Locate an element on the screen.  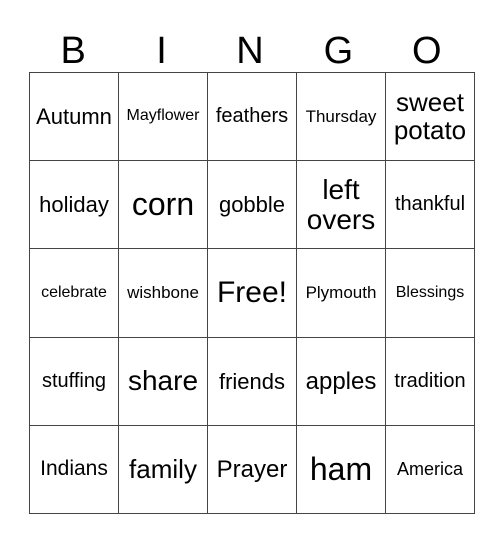
bingo-cell: stuffing is located at coordinates (74, 381).